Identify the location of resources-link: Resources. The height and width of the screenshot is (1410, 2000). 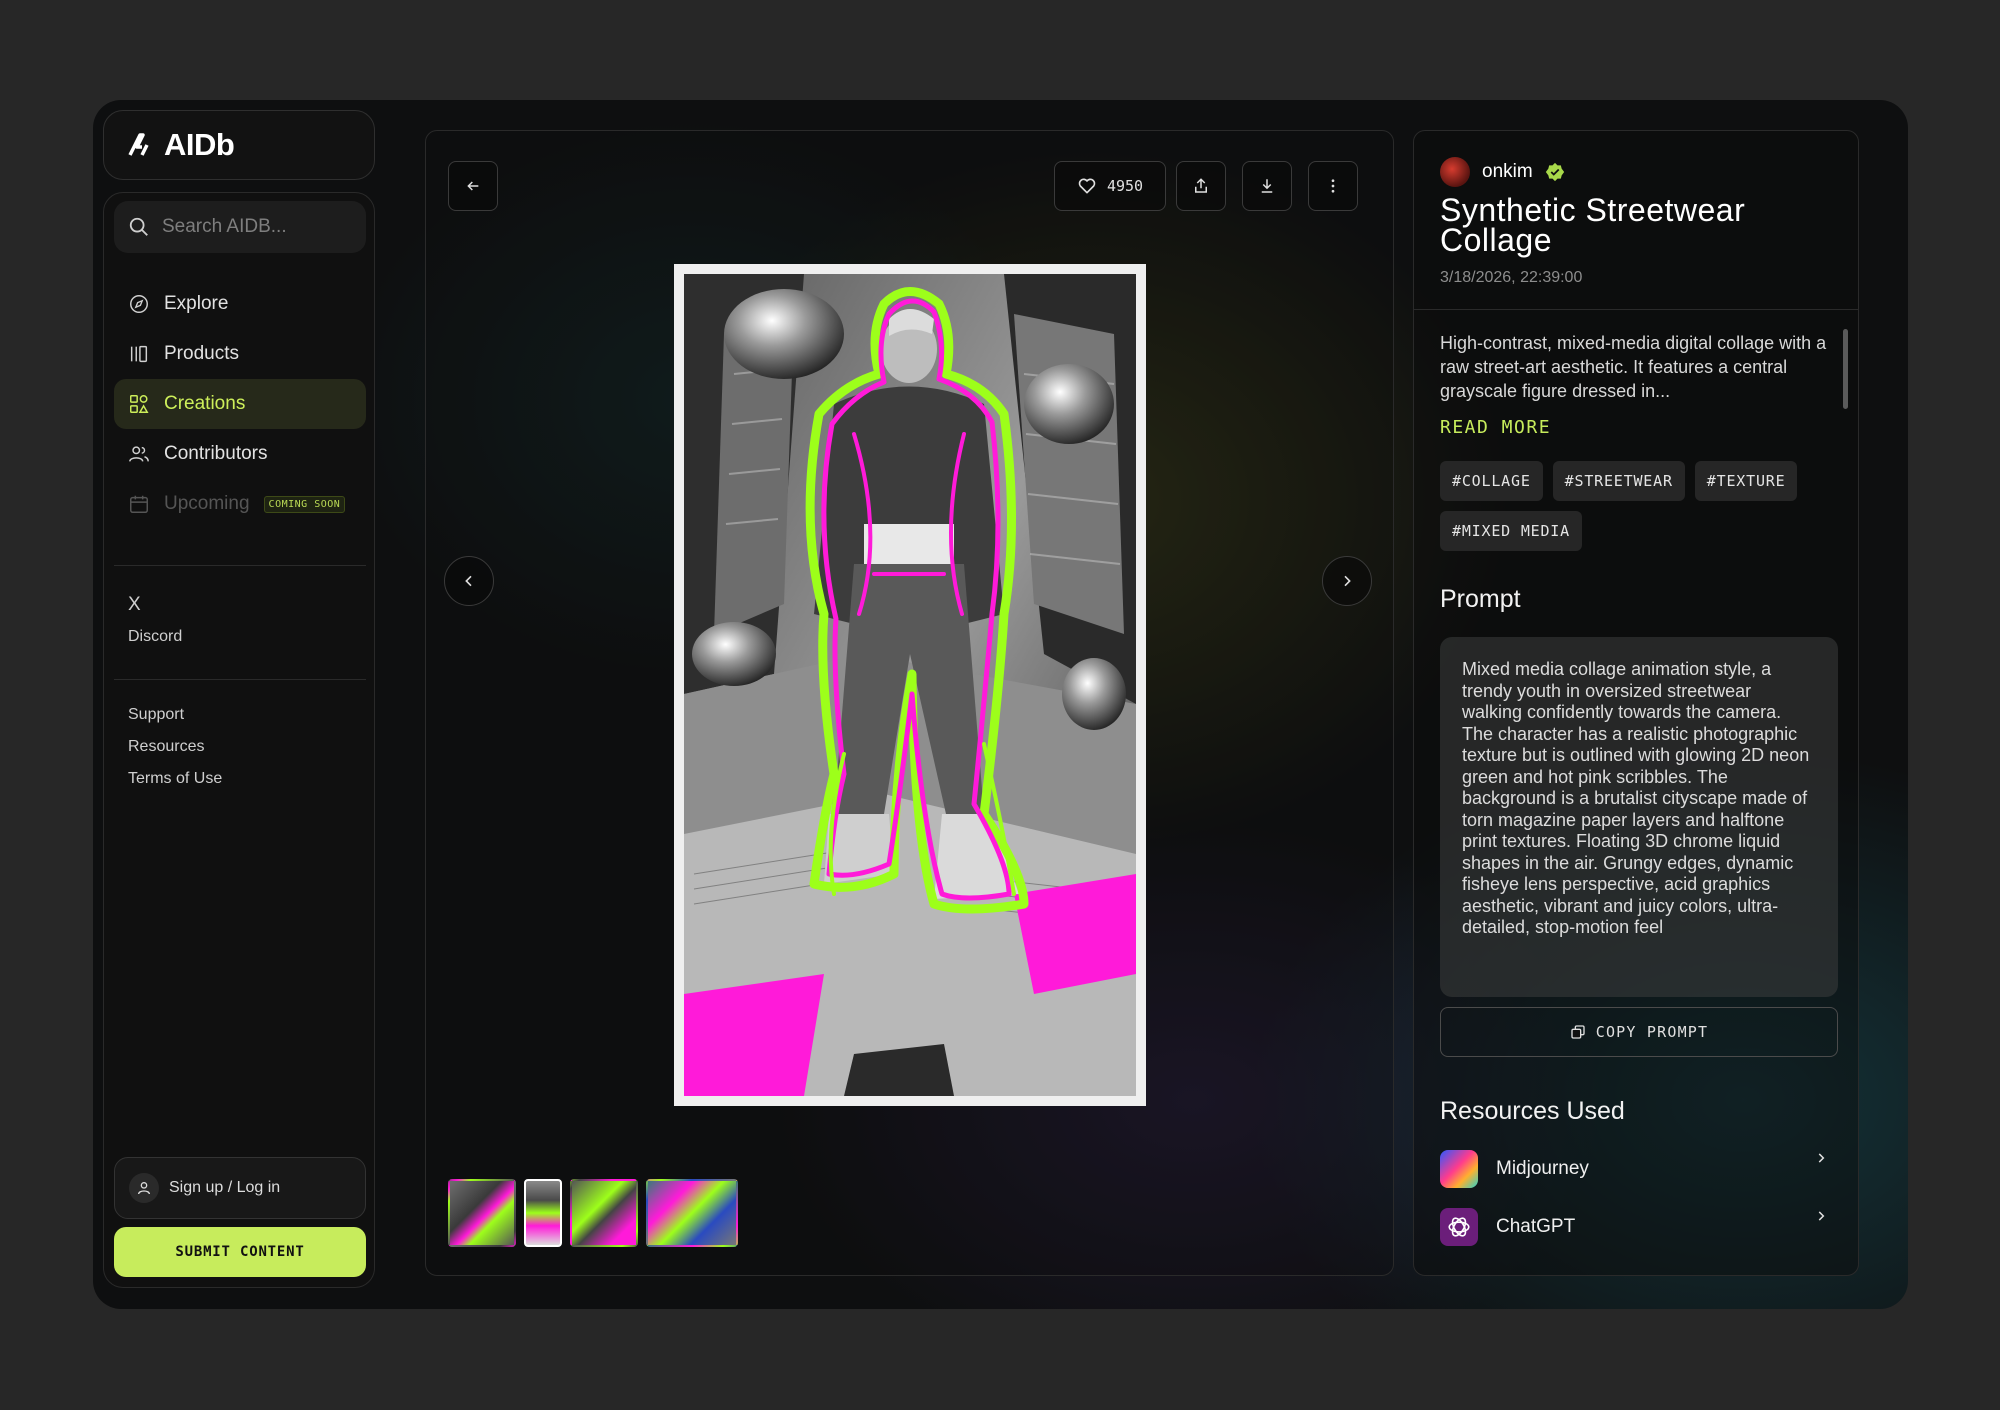
(175, 747).